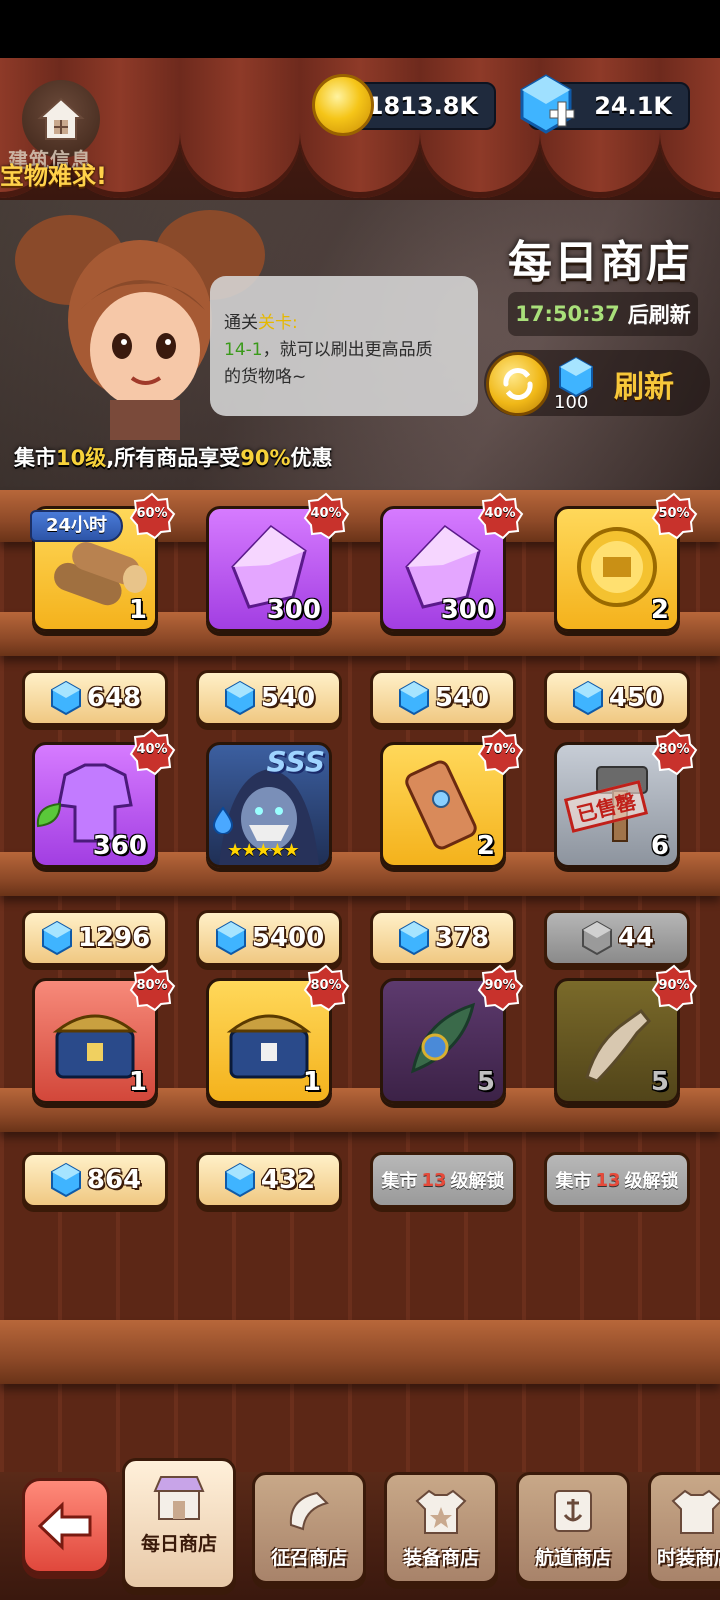  I want to click on shelf-plank, so click(360, 1352).